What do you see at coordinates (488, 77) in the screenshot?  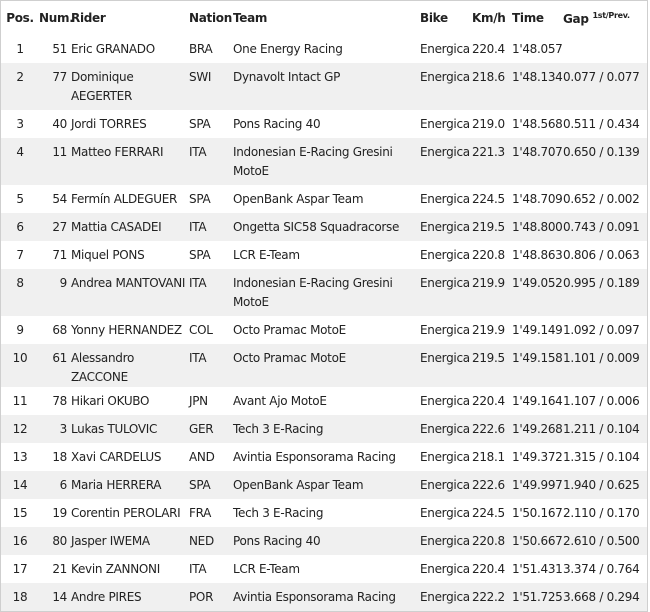 I see `cell-kmh: 218.6` at bounding box center [488, 77].